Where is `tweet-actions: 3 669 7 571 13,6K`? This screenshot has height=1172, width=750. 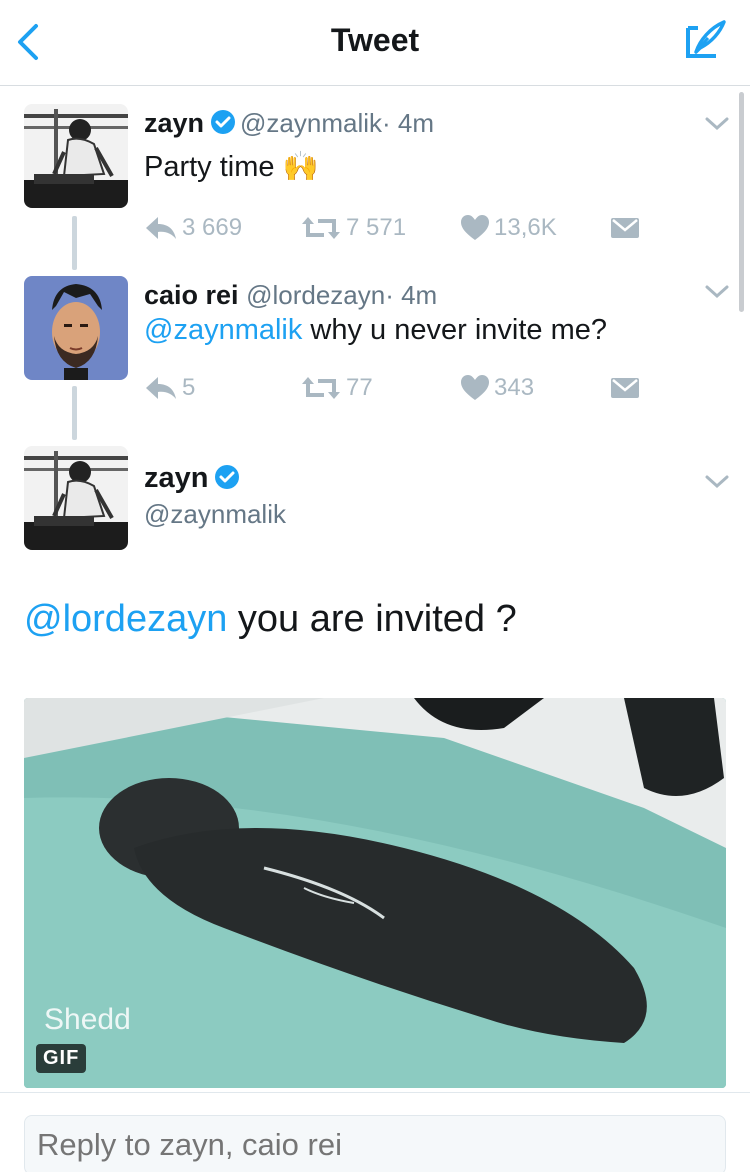 tweet-actions: 3 669 7 571 13,6K is located at coordinates (404, 228).